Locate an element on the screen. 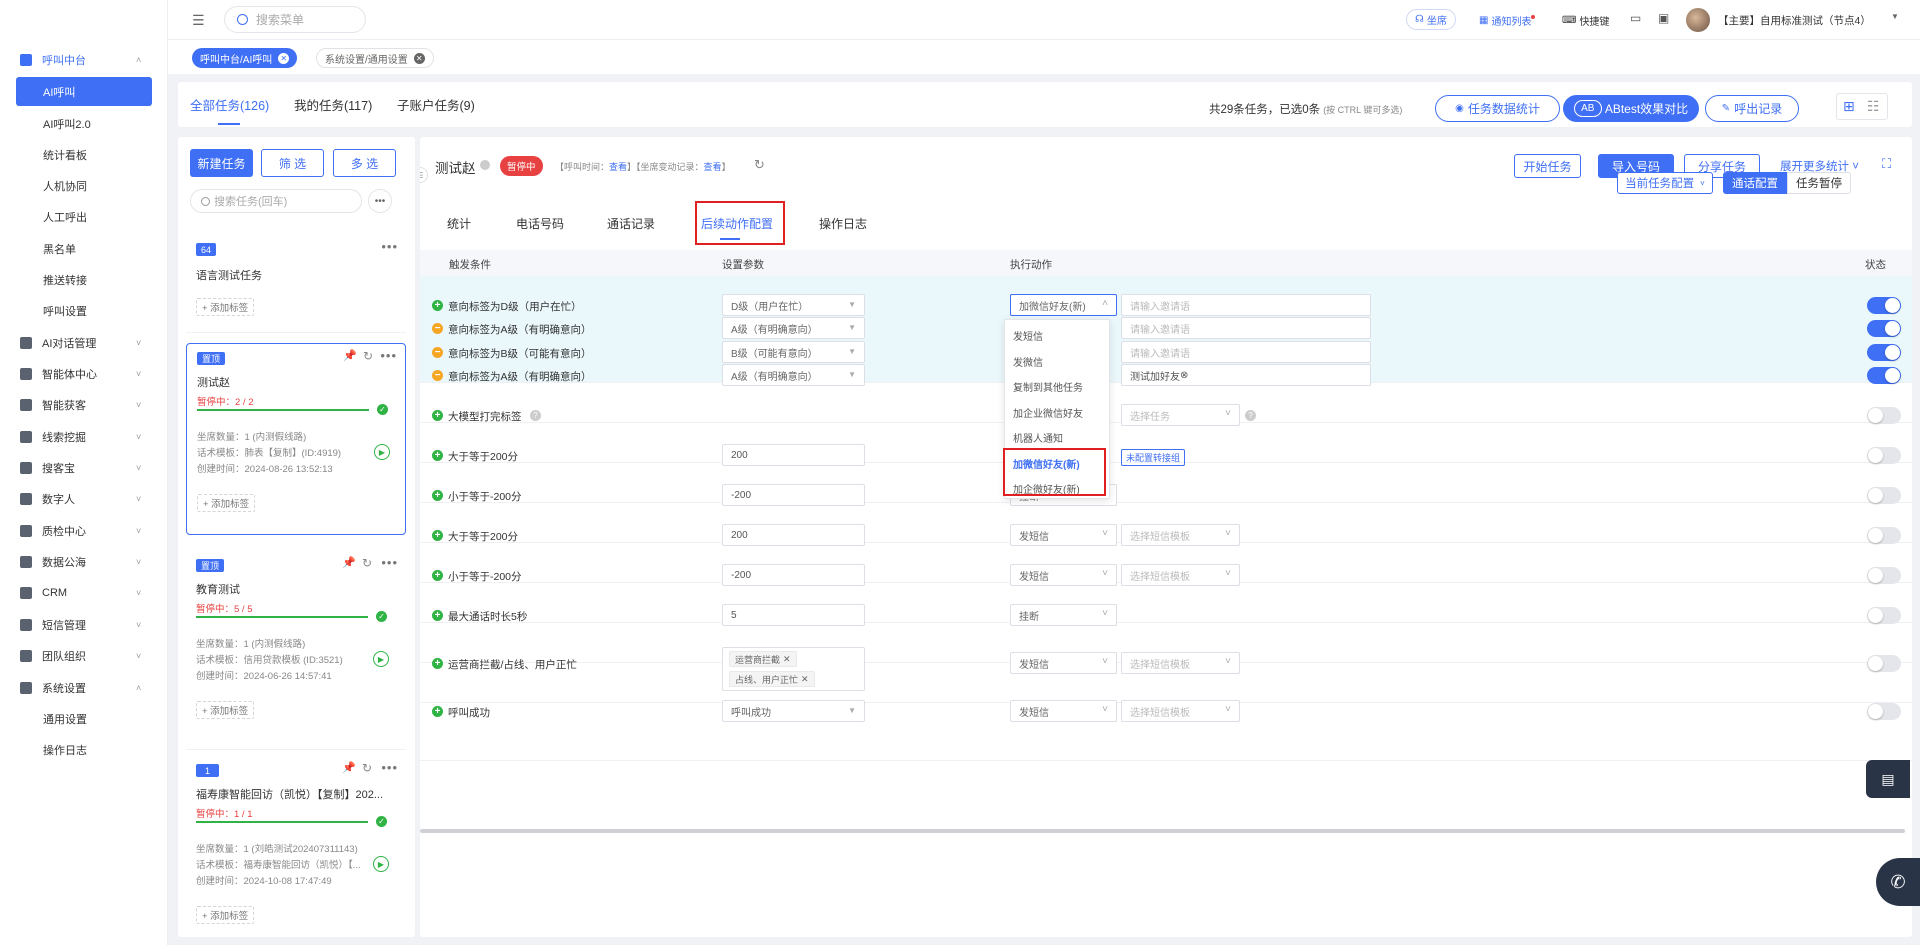  action-select: 加微信好友(新) ˄ is located at coordinates (1063, 305).